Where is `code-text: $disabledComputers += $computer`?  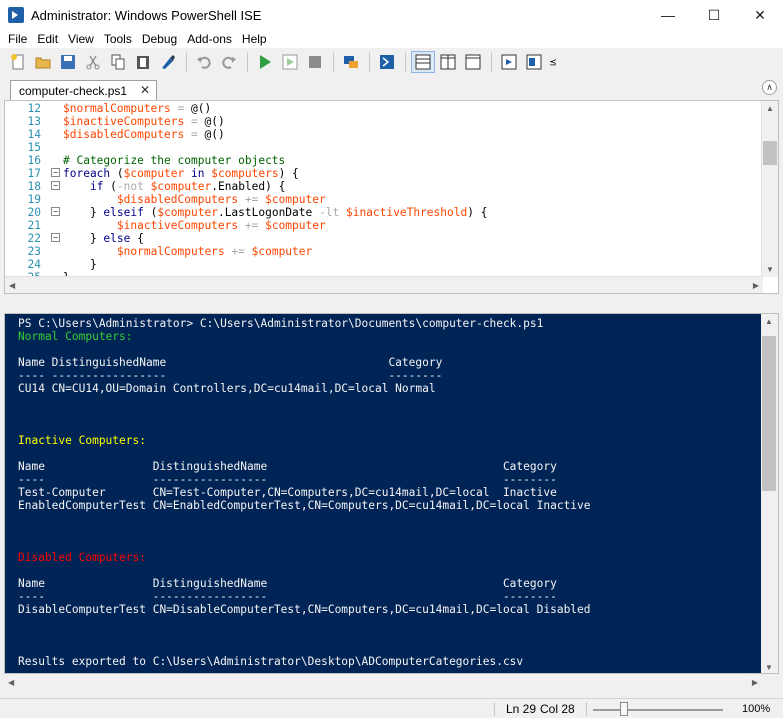 code-text: $disabledComputers += $computer is located at coordinates (194, 199).